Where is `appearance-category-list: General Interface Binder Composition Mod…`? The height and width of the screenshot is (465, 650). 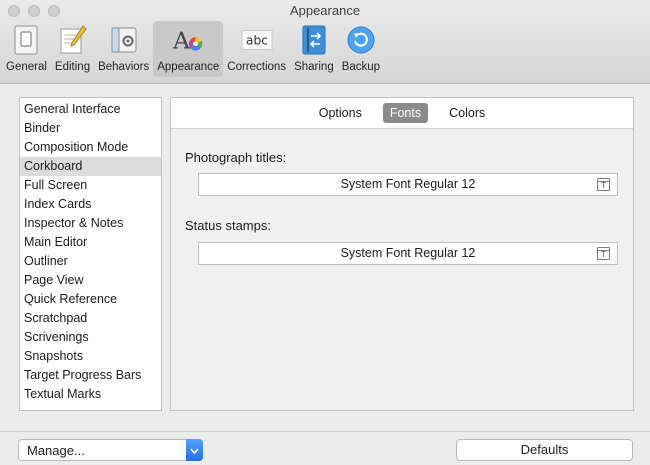 appearance-category-list: General Interface Binder Composition Mod… is located at coordinates (90, 254).